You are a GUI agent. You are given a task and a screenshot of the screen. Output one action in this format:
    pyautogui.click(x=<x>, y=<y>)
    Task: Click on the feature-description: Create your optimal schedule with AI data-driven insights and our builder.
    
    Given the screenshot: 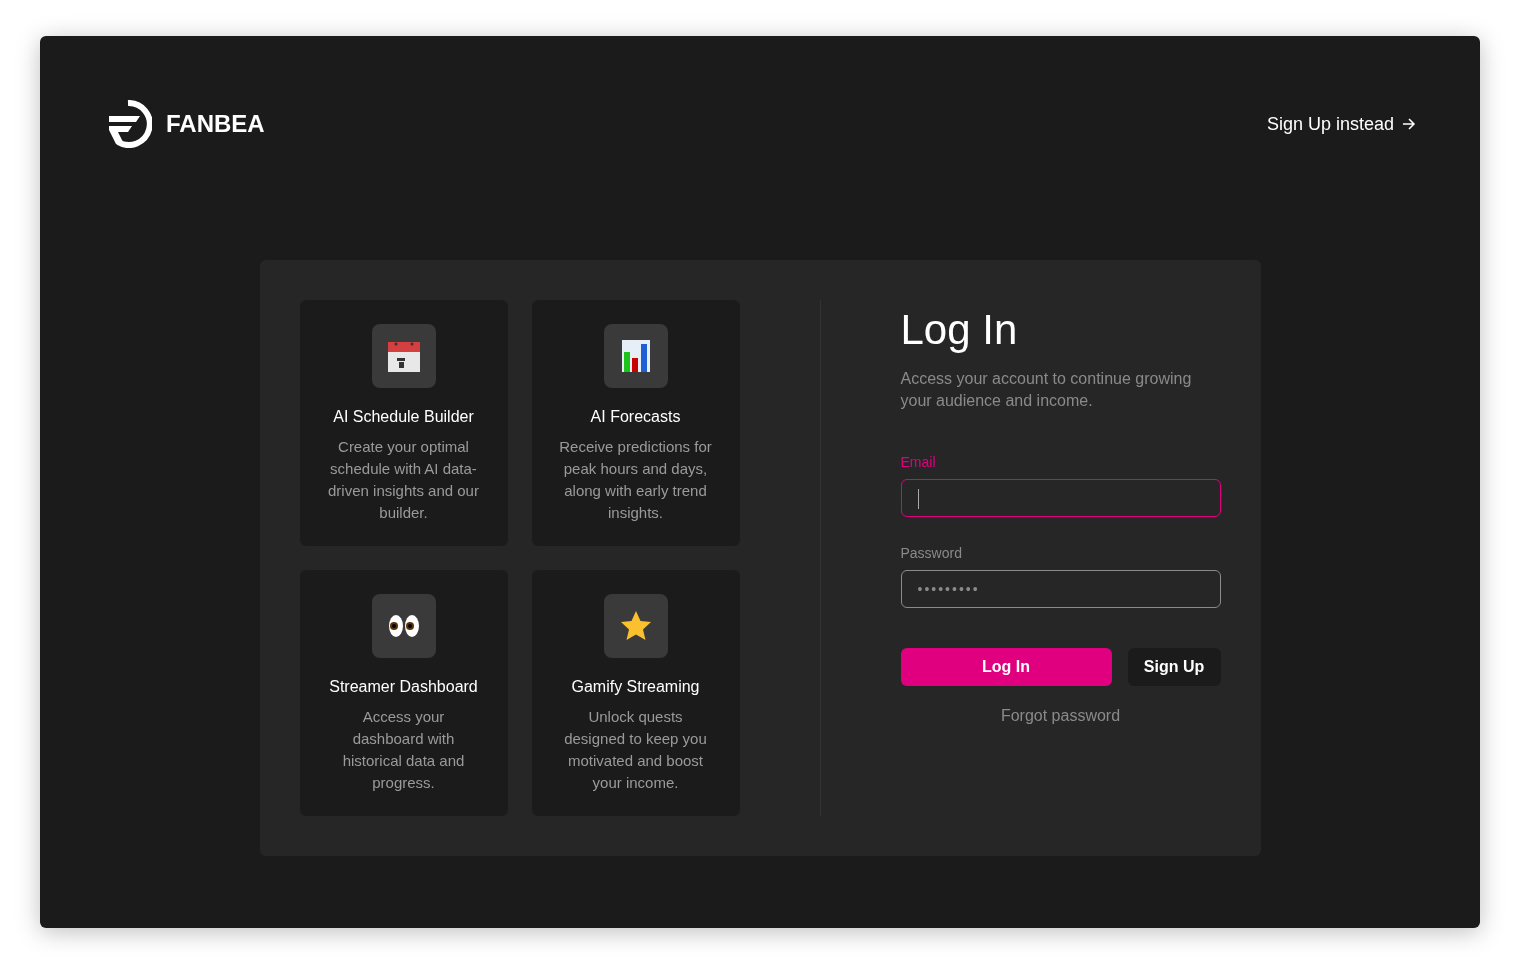 What is the action you would take?
    pyautogui.click(x=403, y=480)
    